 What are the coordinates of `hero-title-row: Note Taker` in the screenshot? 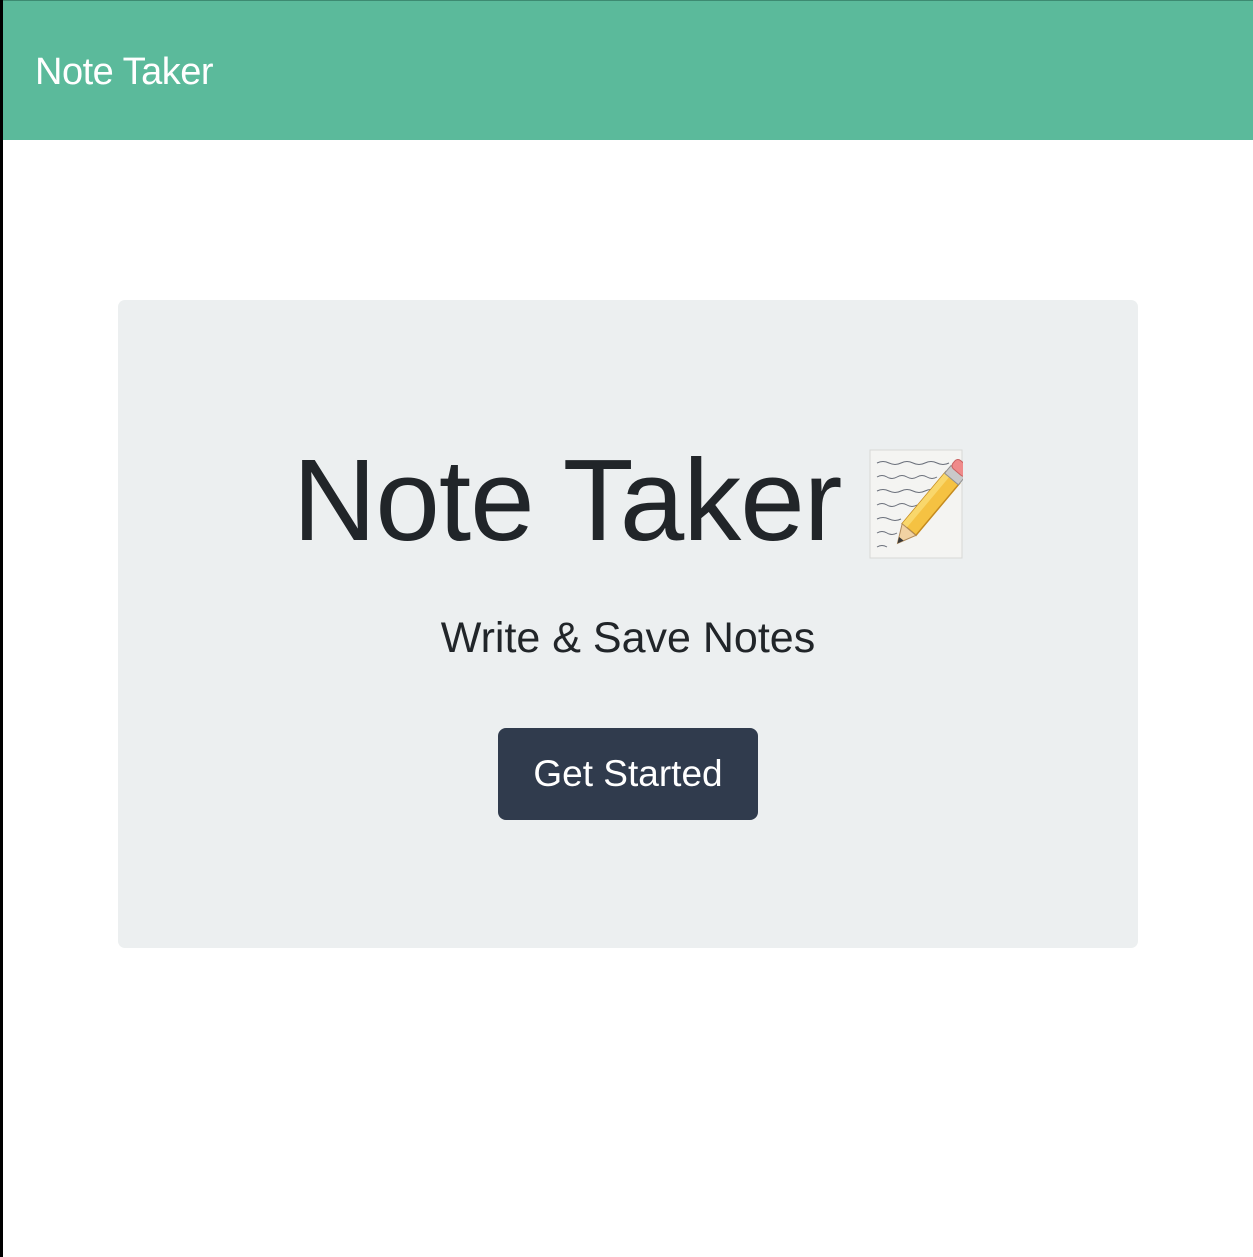 It's located at (628, 500).